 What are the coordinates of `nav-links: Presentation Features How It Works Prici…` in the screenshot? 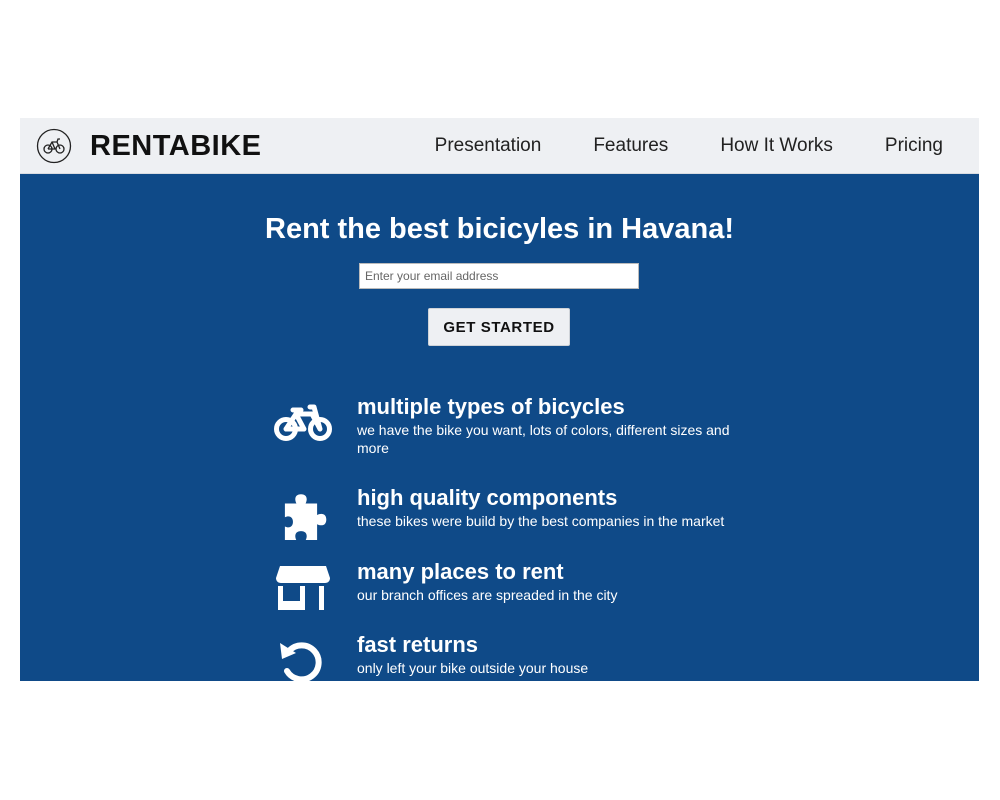 It's located at (689, 146).